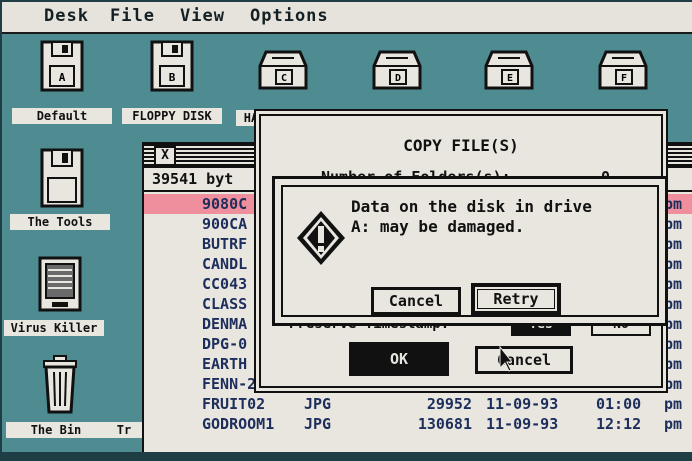 The image size is (692, 461). Describe the element at coordinates (444, 424) in the screenshot. I see `file-size: 130681` at that location.